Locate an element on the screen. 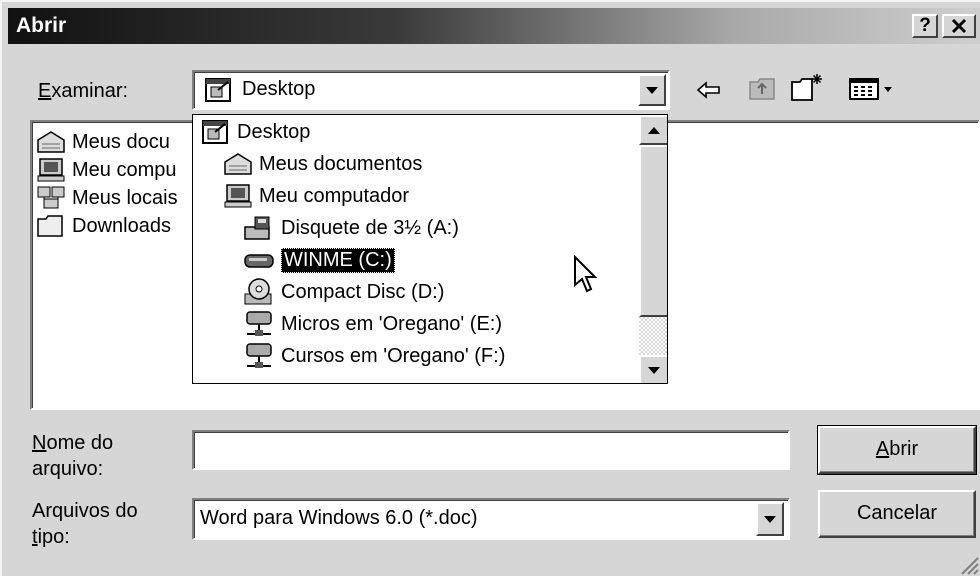 This screenshot has width=980, height=576. file-name-input is located at coordinates (491, 450).